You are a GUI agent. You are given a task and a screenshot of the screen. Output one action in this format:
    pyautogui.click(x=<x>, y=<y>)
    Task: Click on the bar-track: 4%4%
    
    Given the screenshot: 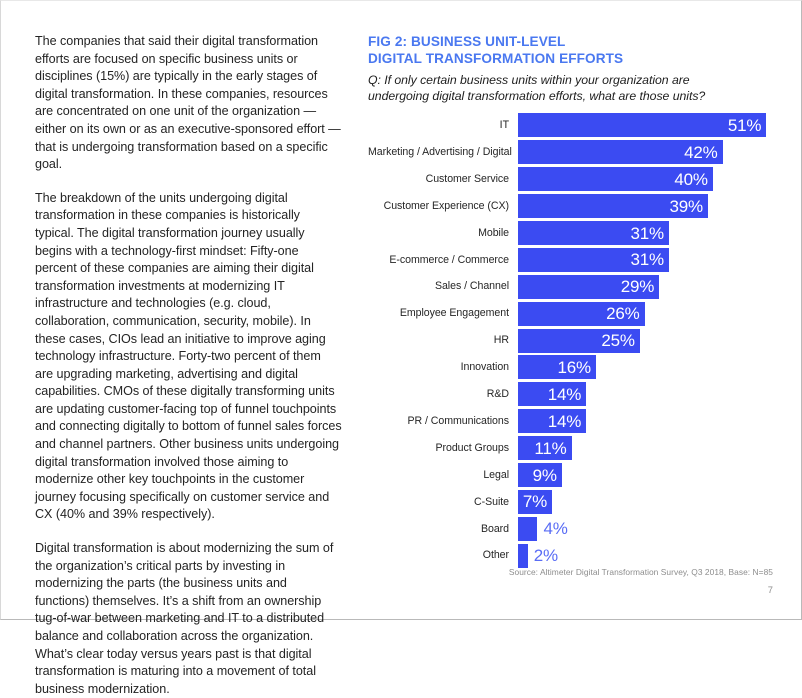 What is the action you would take?
    pyautogui.click(x=653, y=528)
    